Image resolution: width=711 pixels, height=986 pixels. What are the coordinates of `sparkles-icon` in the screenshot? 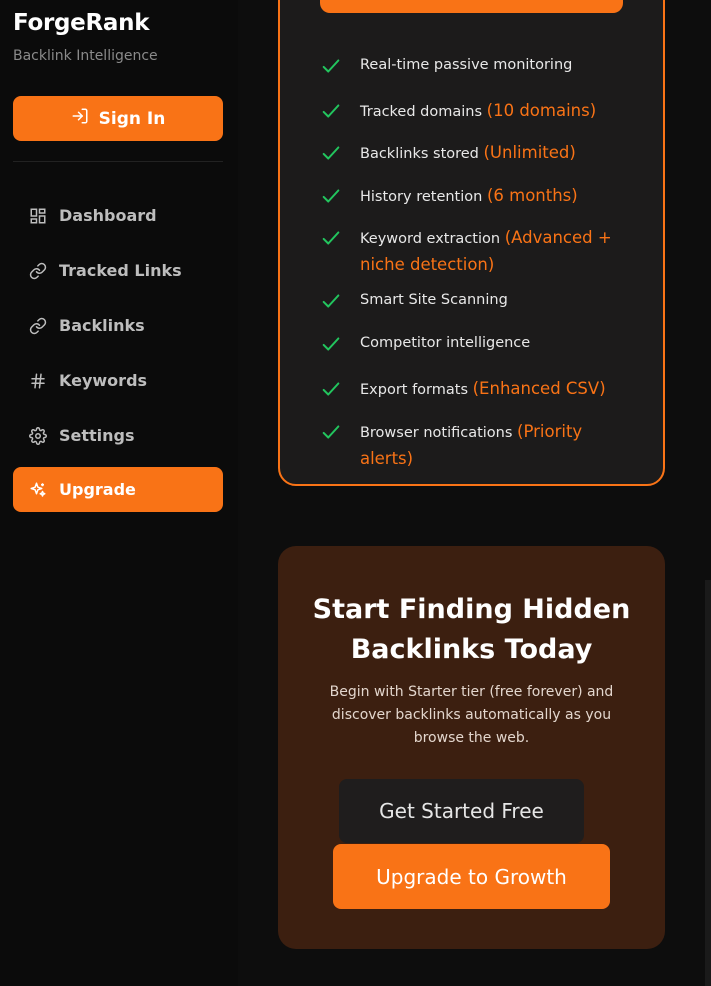 It's located at (38, 490).